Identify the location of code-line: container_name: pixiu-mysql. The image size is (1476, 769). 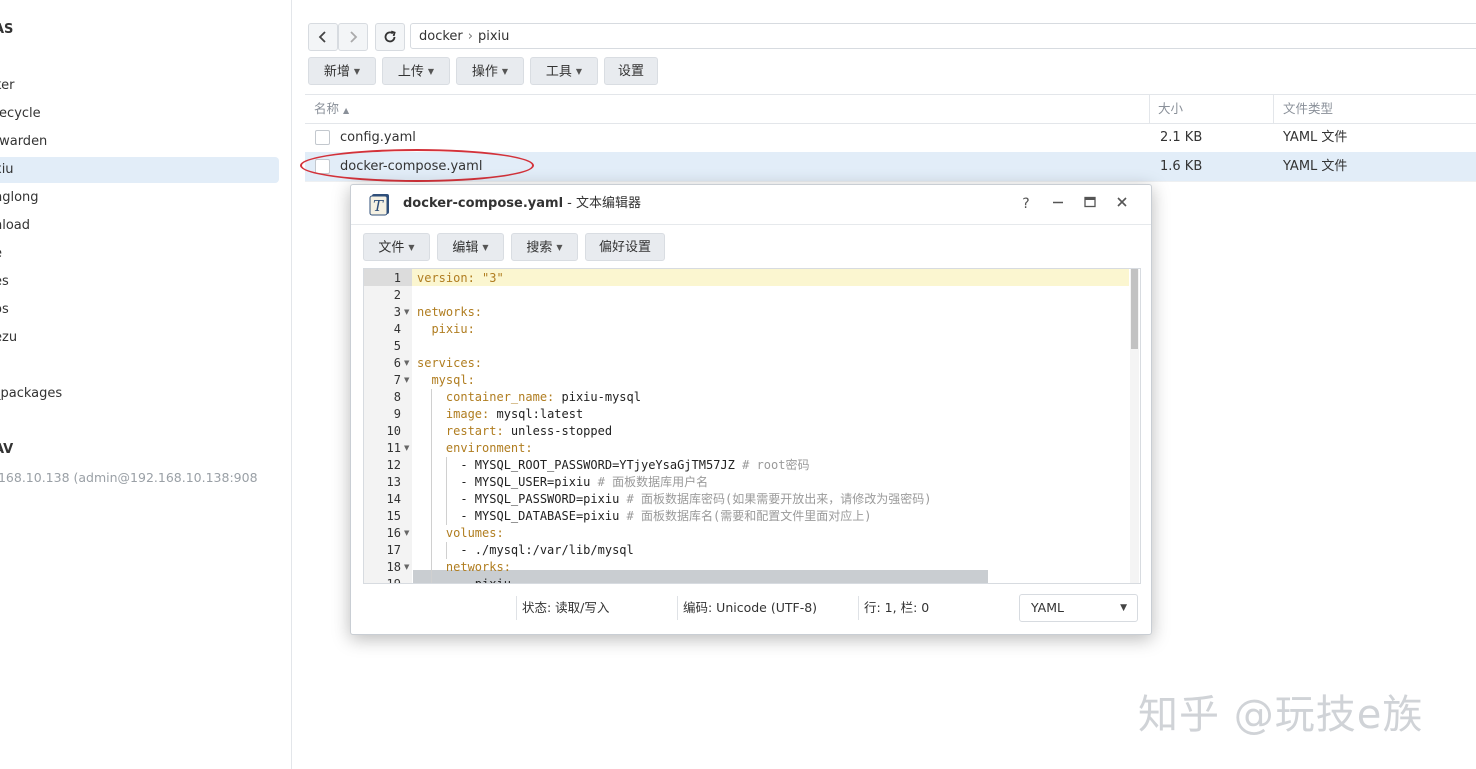
(543, 397).